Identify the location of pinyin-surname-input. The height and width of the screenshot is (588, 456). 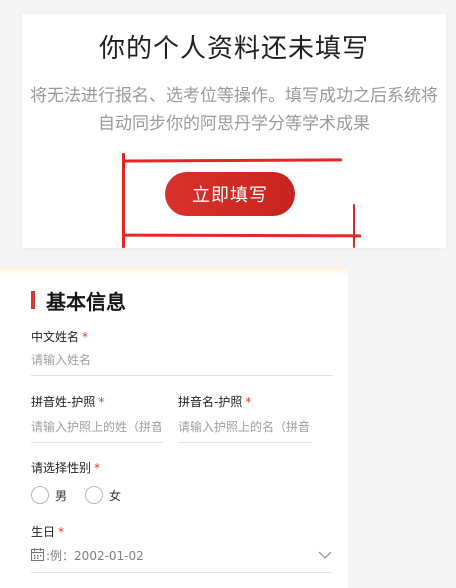
(96, 427).